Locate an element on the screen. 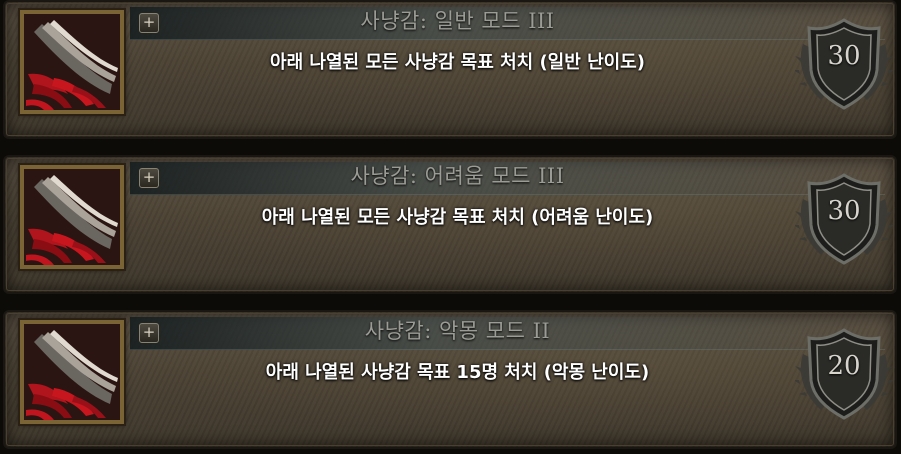  achievement-points: 20 is located at coordinates (844, 366).